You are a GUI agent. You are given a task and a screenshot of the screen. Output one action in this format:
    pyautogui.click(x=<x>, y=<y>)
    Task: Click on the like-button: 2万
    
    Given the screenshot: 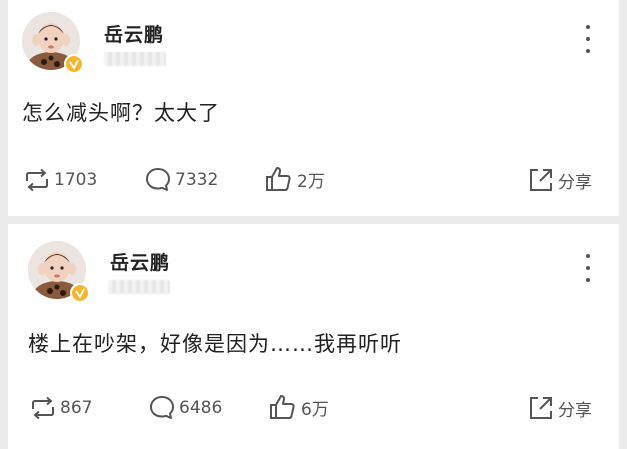 What is the action you would take?
    pyautogui.click(x=295, y=179)
    